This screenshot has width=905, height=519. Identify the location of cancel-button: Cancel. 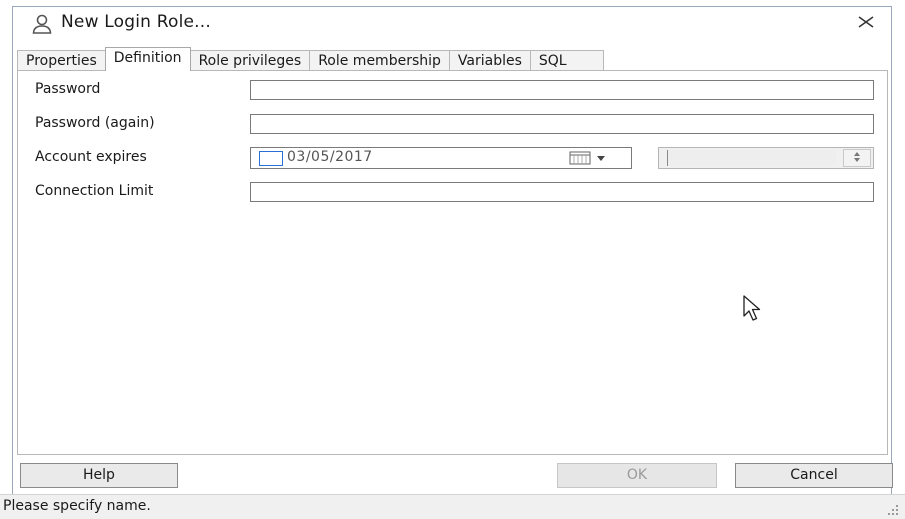
(814, 475).